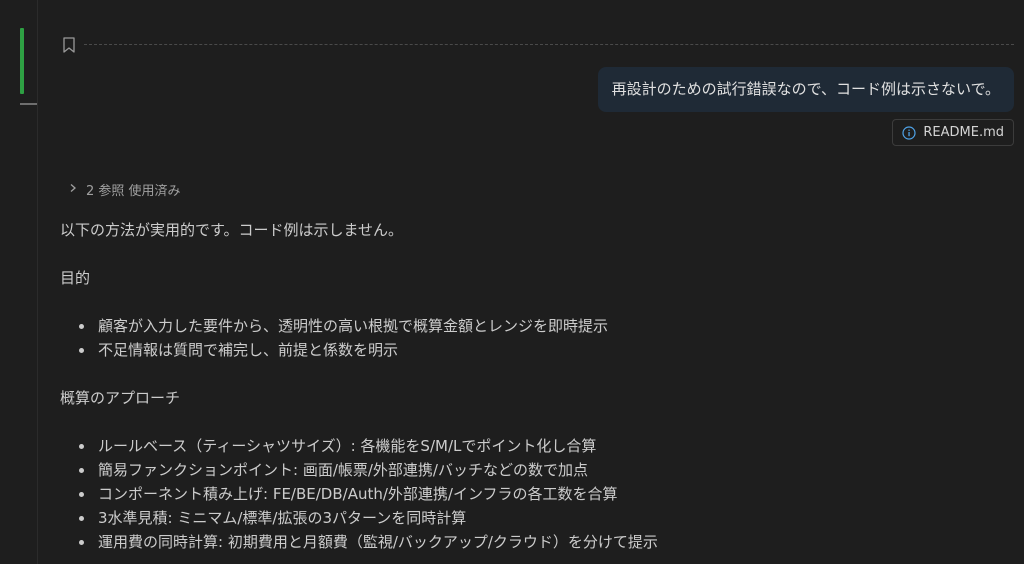  I want to click on chevron-right-icon, so click(73, 189).